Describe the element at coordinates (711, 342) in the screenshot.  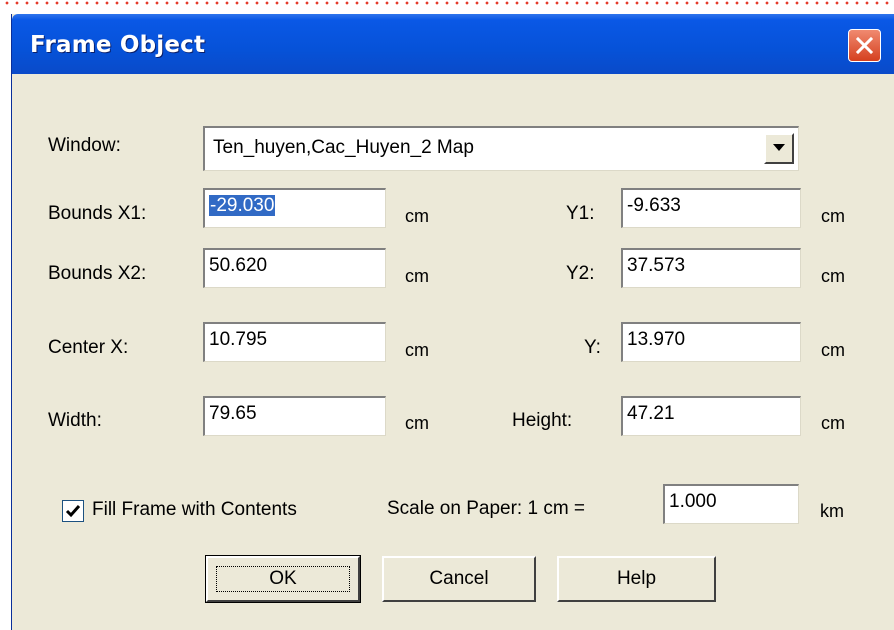
I see `center-y-input: 13.970` at that location.